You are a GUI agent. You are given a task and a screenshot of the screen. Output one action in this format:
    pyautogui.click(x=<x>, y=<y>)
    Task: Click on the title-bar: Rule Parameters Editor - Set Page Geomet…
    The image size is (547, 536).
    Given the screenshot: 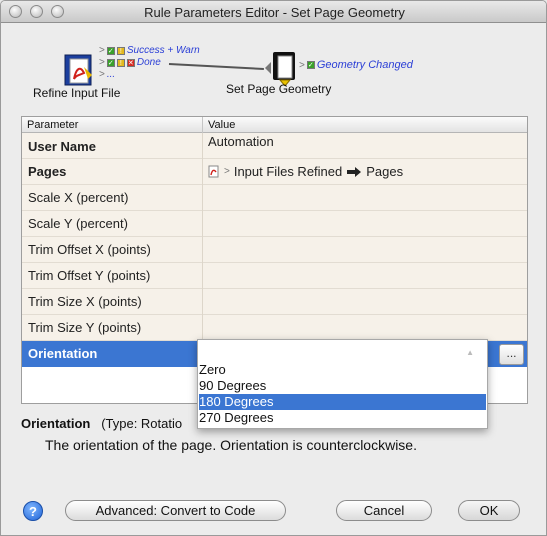 What is the action you would take?
    pyautogui.click(x=273, y=12)
    